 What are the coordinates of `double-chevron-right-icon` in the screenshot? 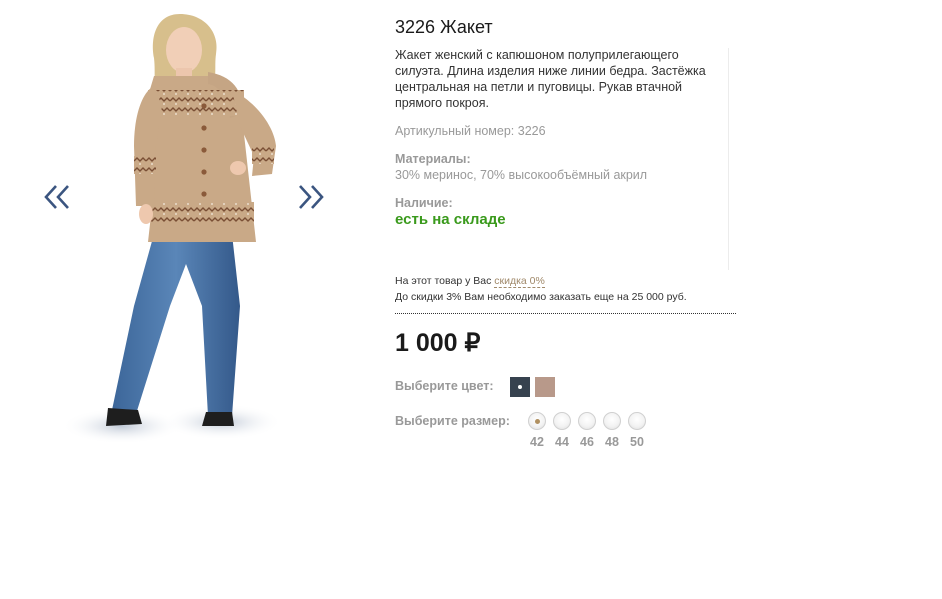 It's located at (311, 197).